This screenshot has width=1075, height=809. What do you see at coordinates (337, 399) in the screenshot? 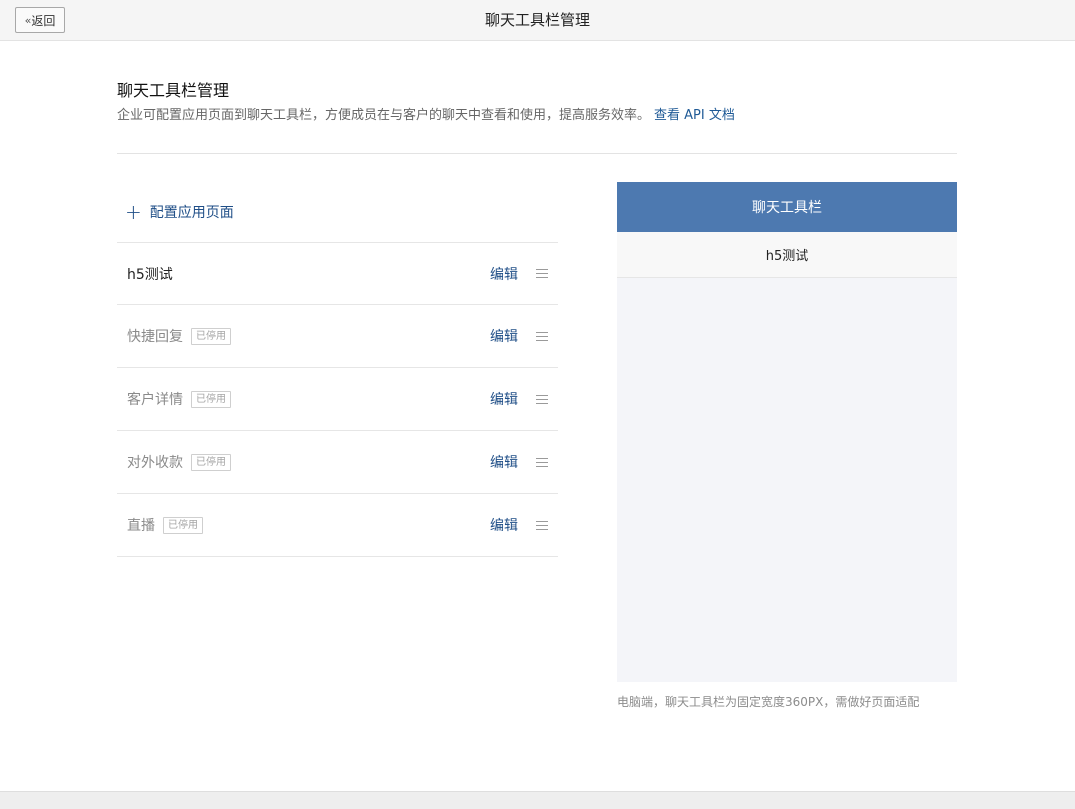
I see `list-item: 客户详情 已停用 编辑` at bounding box center [337, 399].